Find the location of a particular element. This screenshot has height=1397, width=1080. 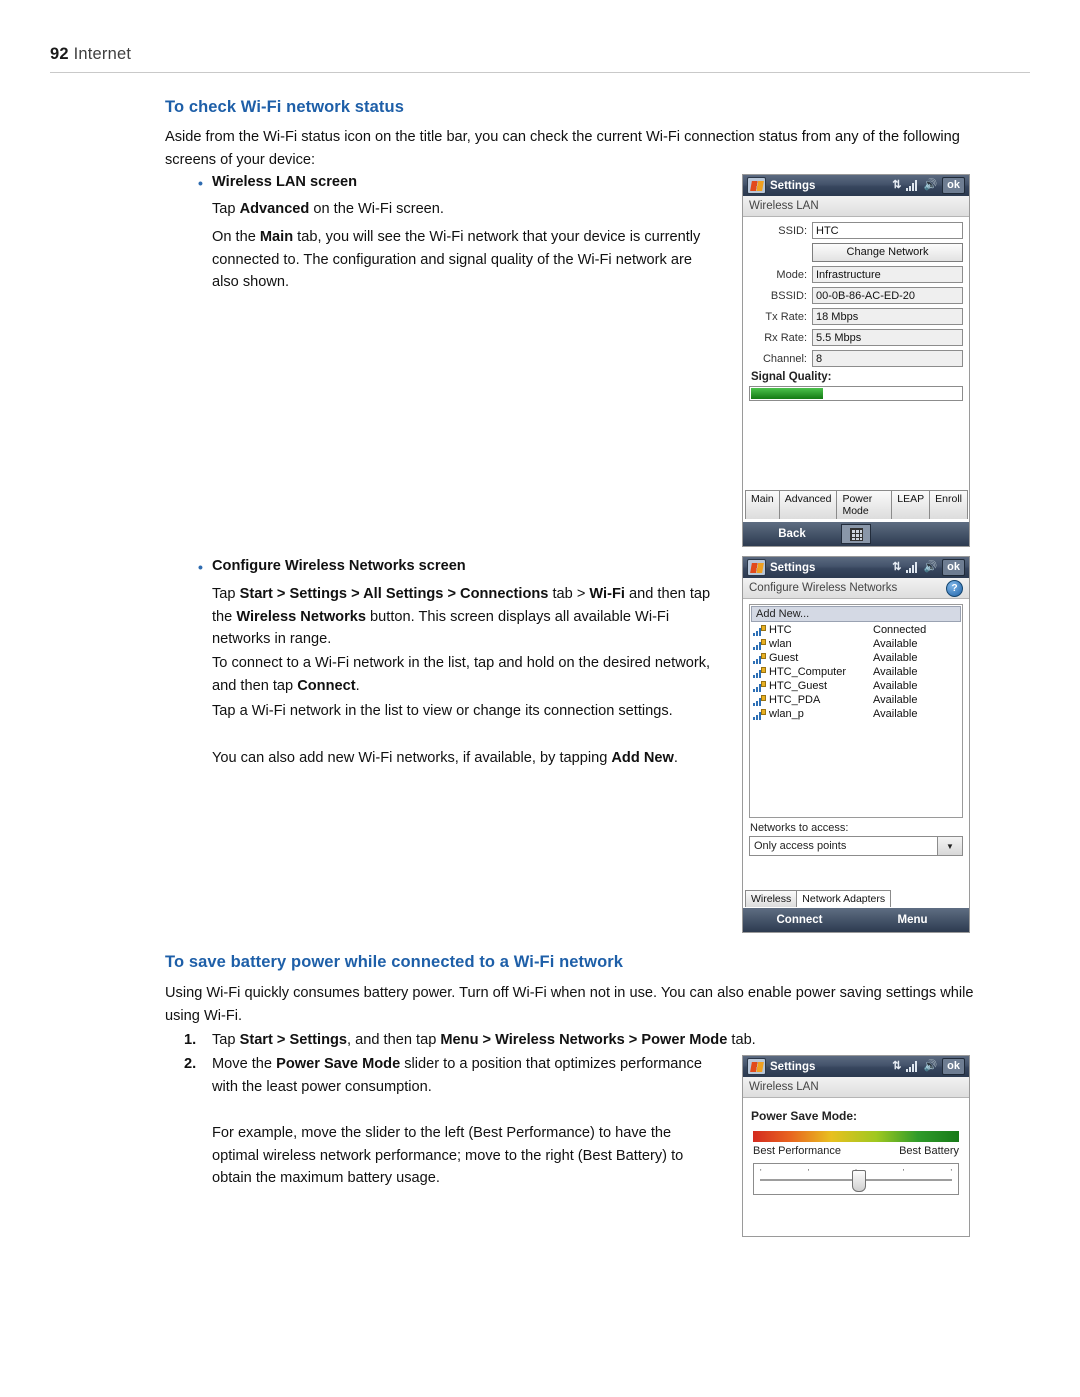

network-name: wlan_p is located at coordinates (786, 714).